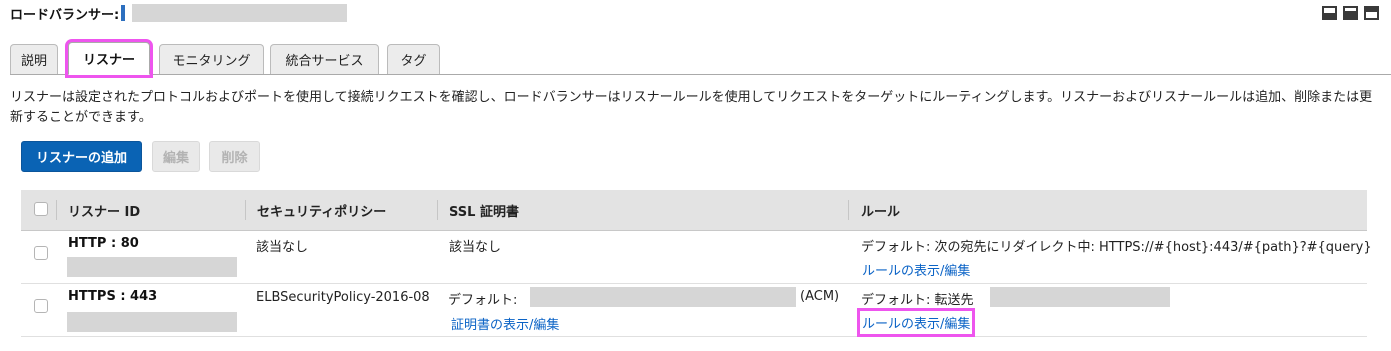 The width and height of the screenshot is (1391, 351). What do you see at coordinates (820, 296) in the screenshot?
I see `ssl-certificate-source: (ACM)` at bounding box center [820, 296].